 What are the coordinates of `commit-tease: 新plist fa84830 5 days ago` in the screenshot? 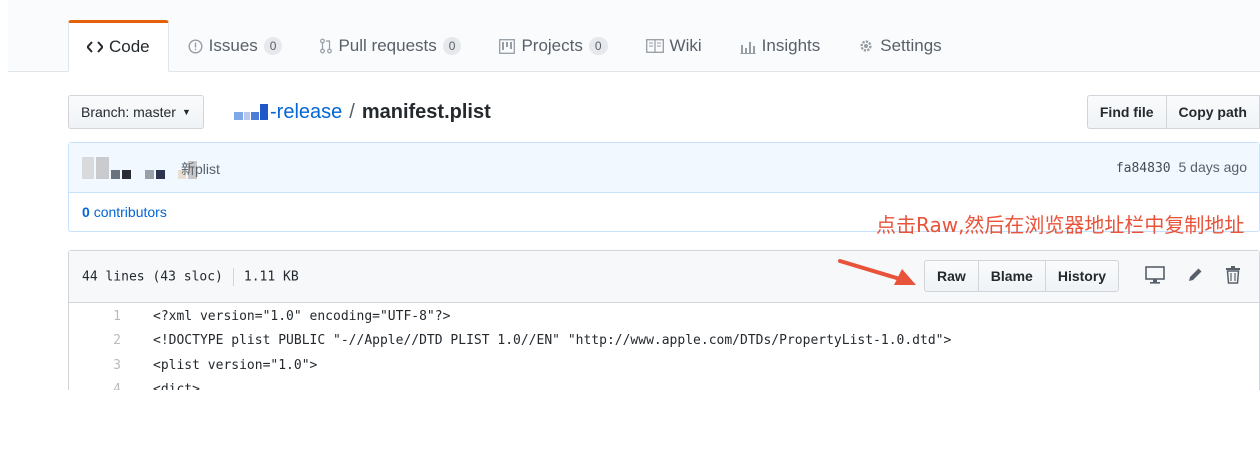 It's located at (664, 168).